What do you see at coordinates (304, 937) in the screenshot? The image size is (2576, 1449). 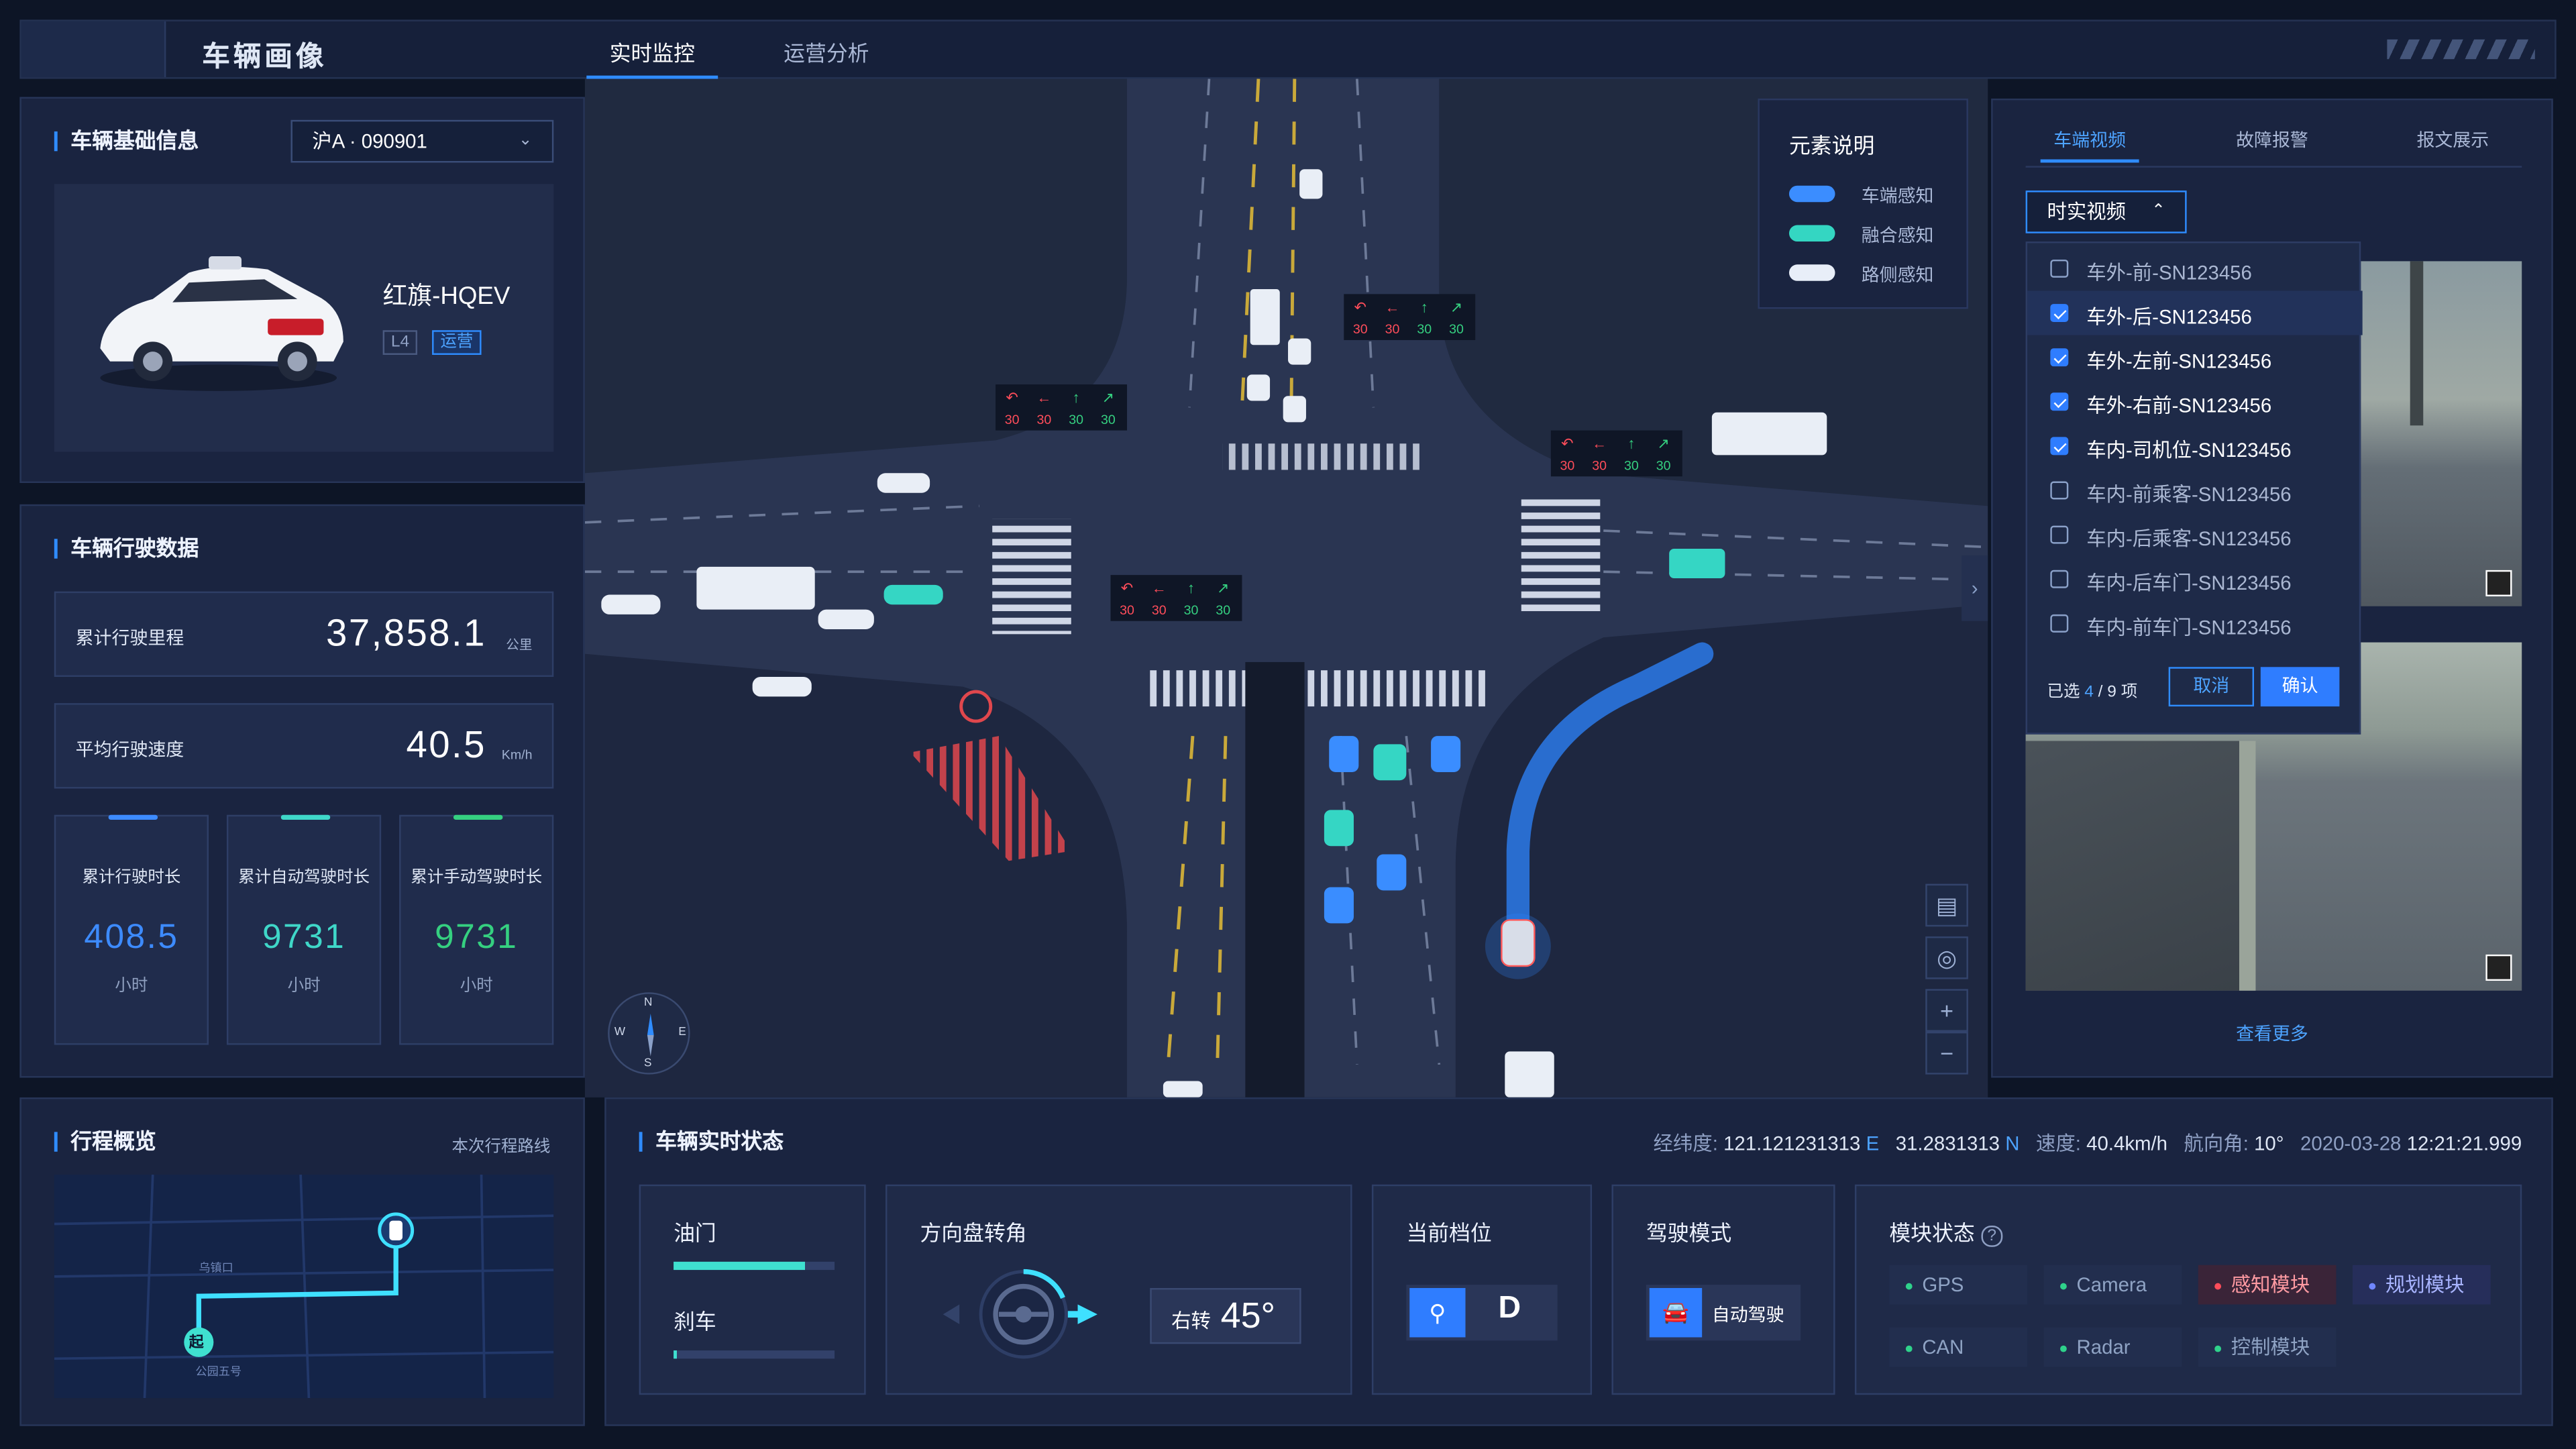 I see `stat-value: 9731` at bounding box center [304, 937].